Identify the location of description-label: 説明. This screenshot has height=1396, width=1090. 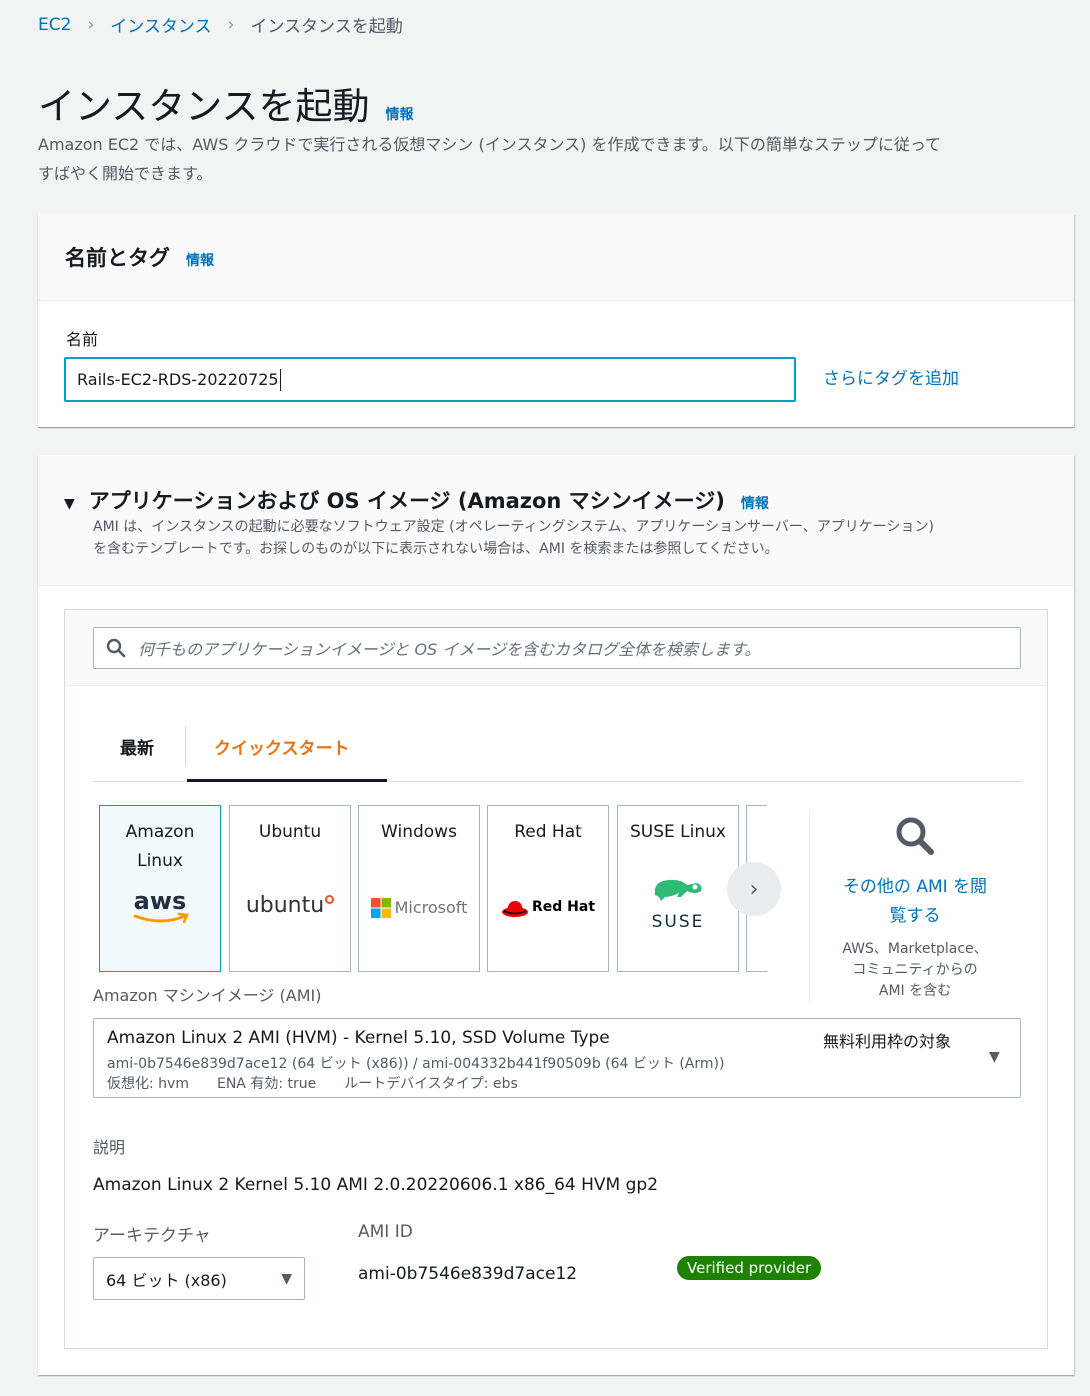
(109, 1147).